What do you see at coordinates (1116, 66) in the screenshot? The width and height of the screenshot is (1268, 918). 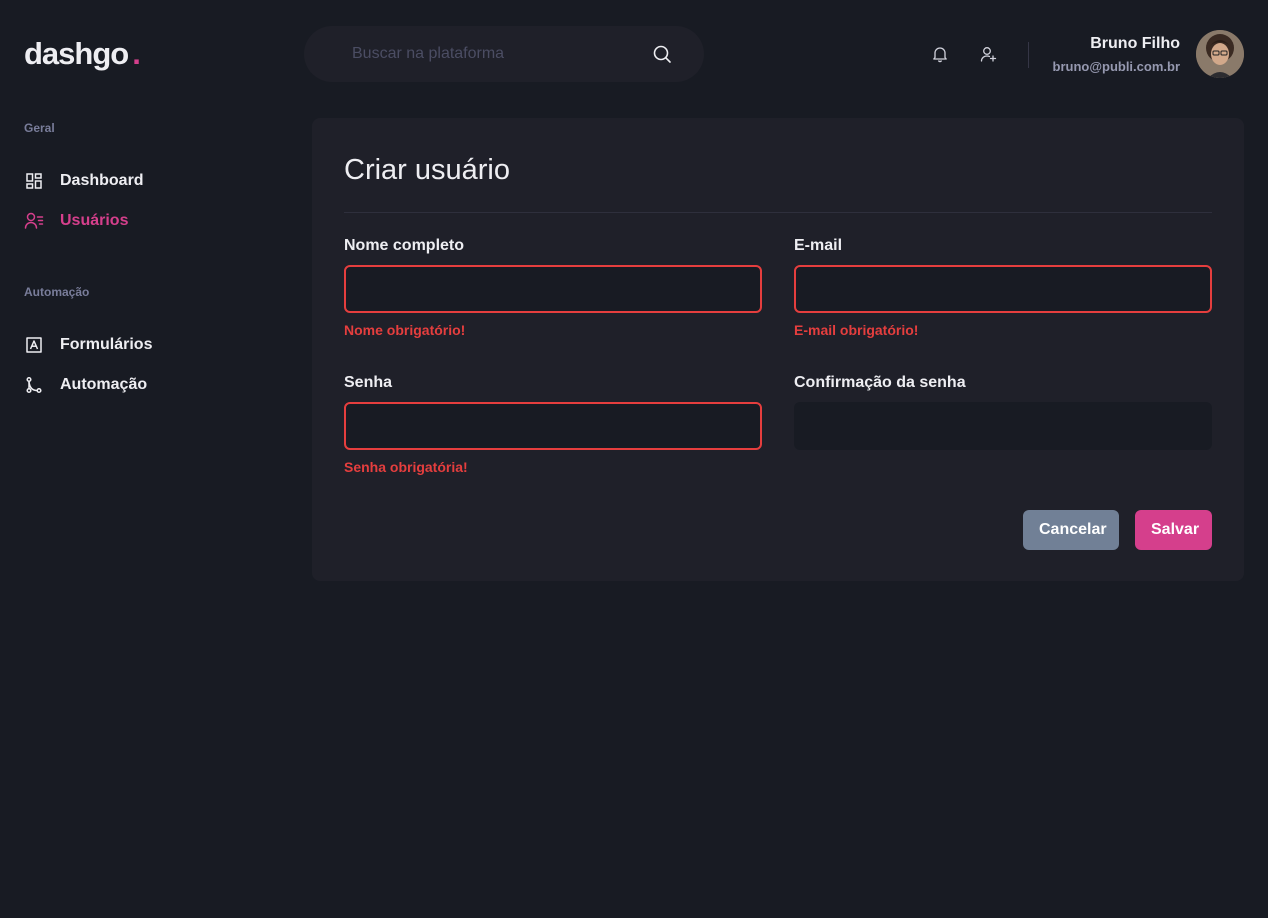 I see `profile-email: bruno@publi.com.br` at bounding box center [1116, 66].